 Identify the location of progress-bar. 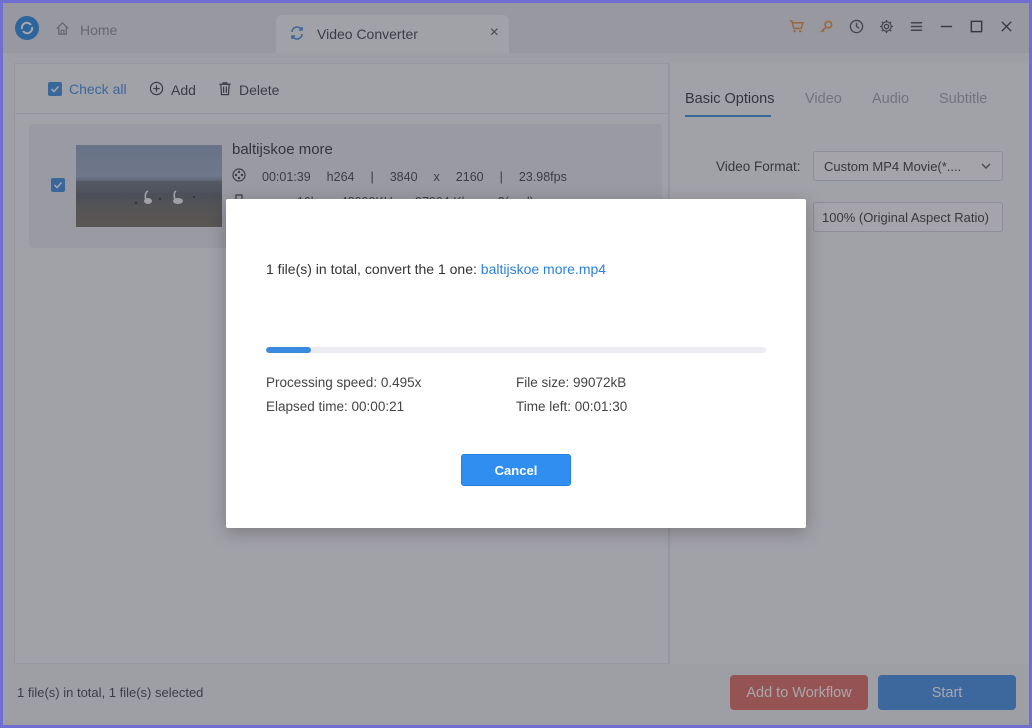
(516, 350).